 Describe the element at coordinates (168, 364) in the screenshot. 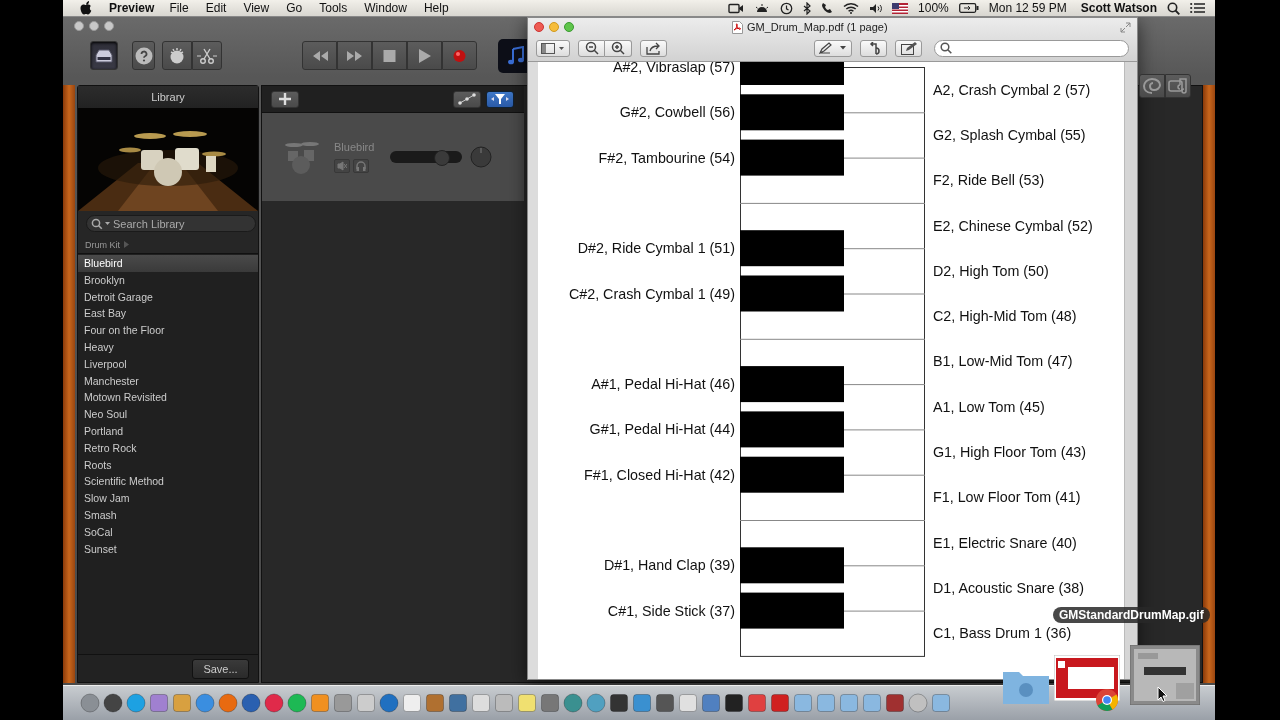

I see `library-item: Liverpool` at that location.